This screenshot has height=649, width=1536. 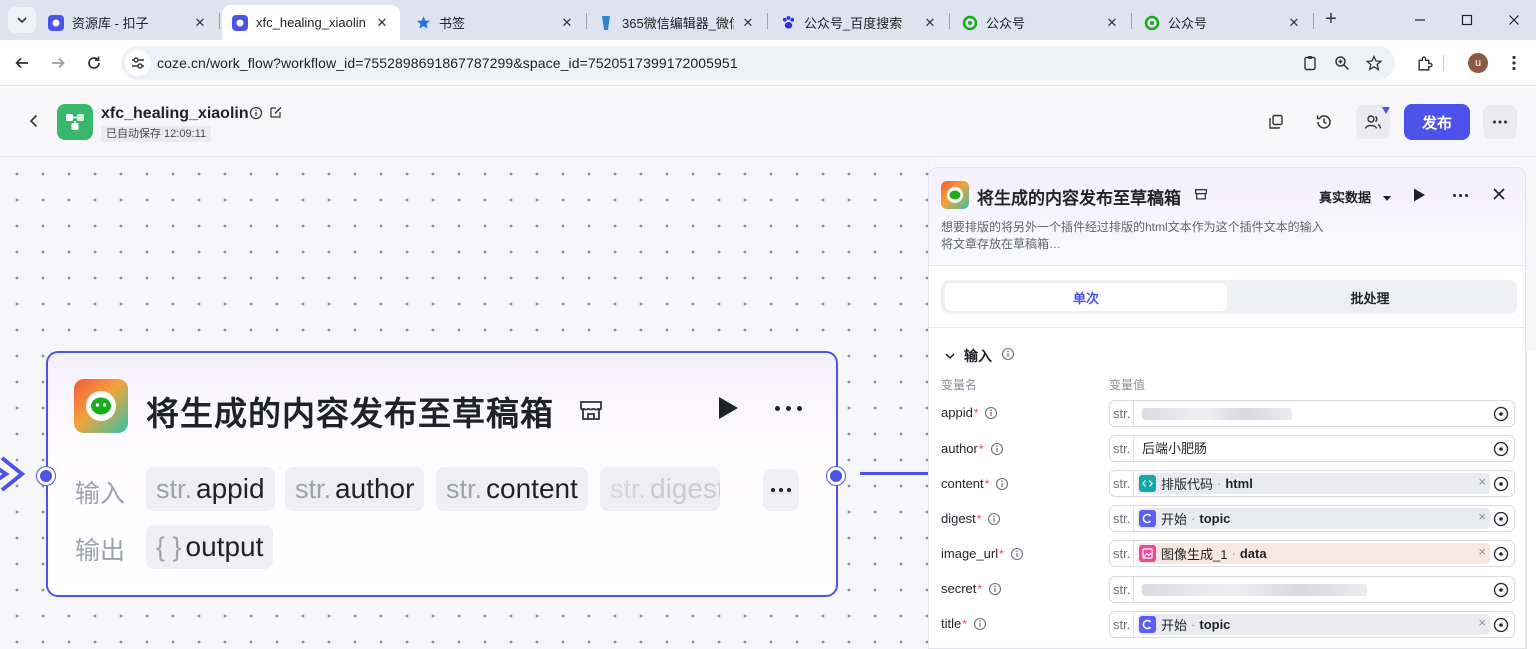 I want to click on node-title: 将生成的内容发布至草稿箱, so click(x=350, y=413).